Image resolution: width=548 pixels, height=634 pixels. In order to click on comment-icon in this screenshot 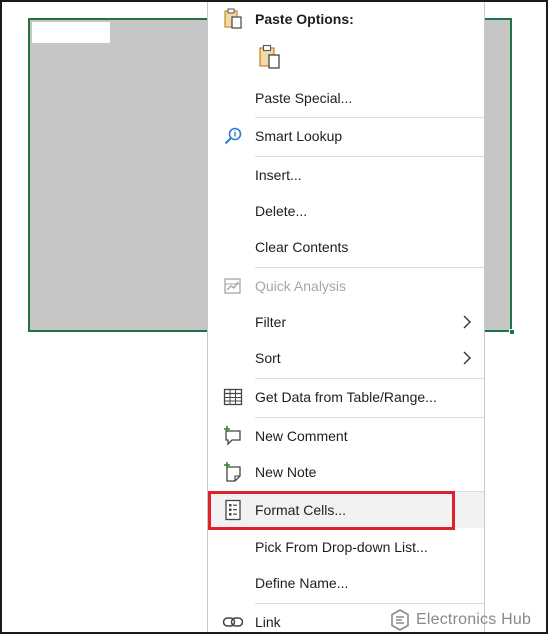, I will do `click(233, 436)`.